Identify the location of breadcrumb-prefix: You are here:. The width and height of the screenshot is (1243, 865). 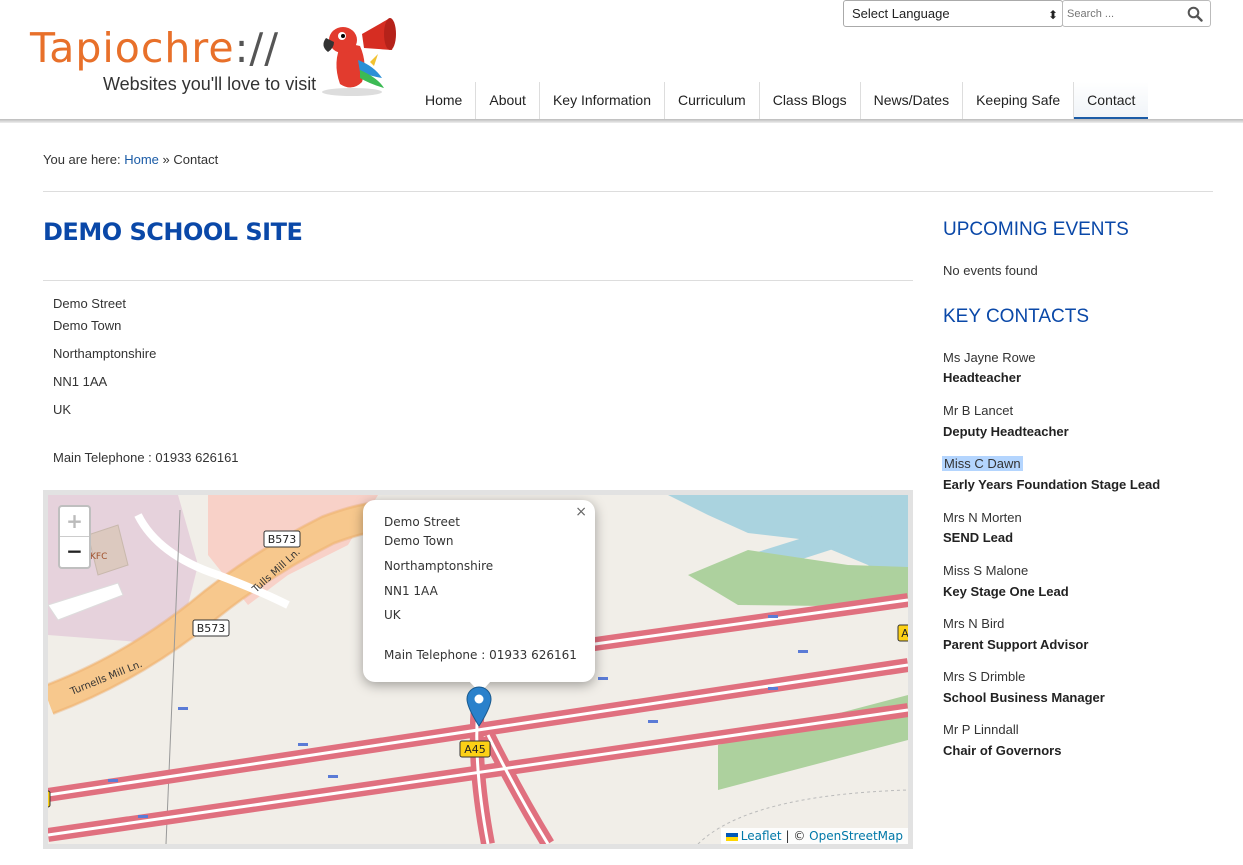
(82, 159).